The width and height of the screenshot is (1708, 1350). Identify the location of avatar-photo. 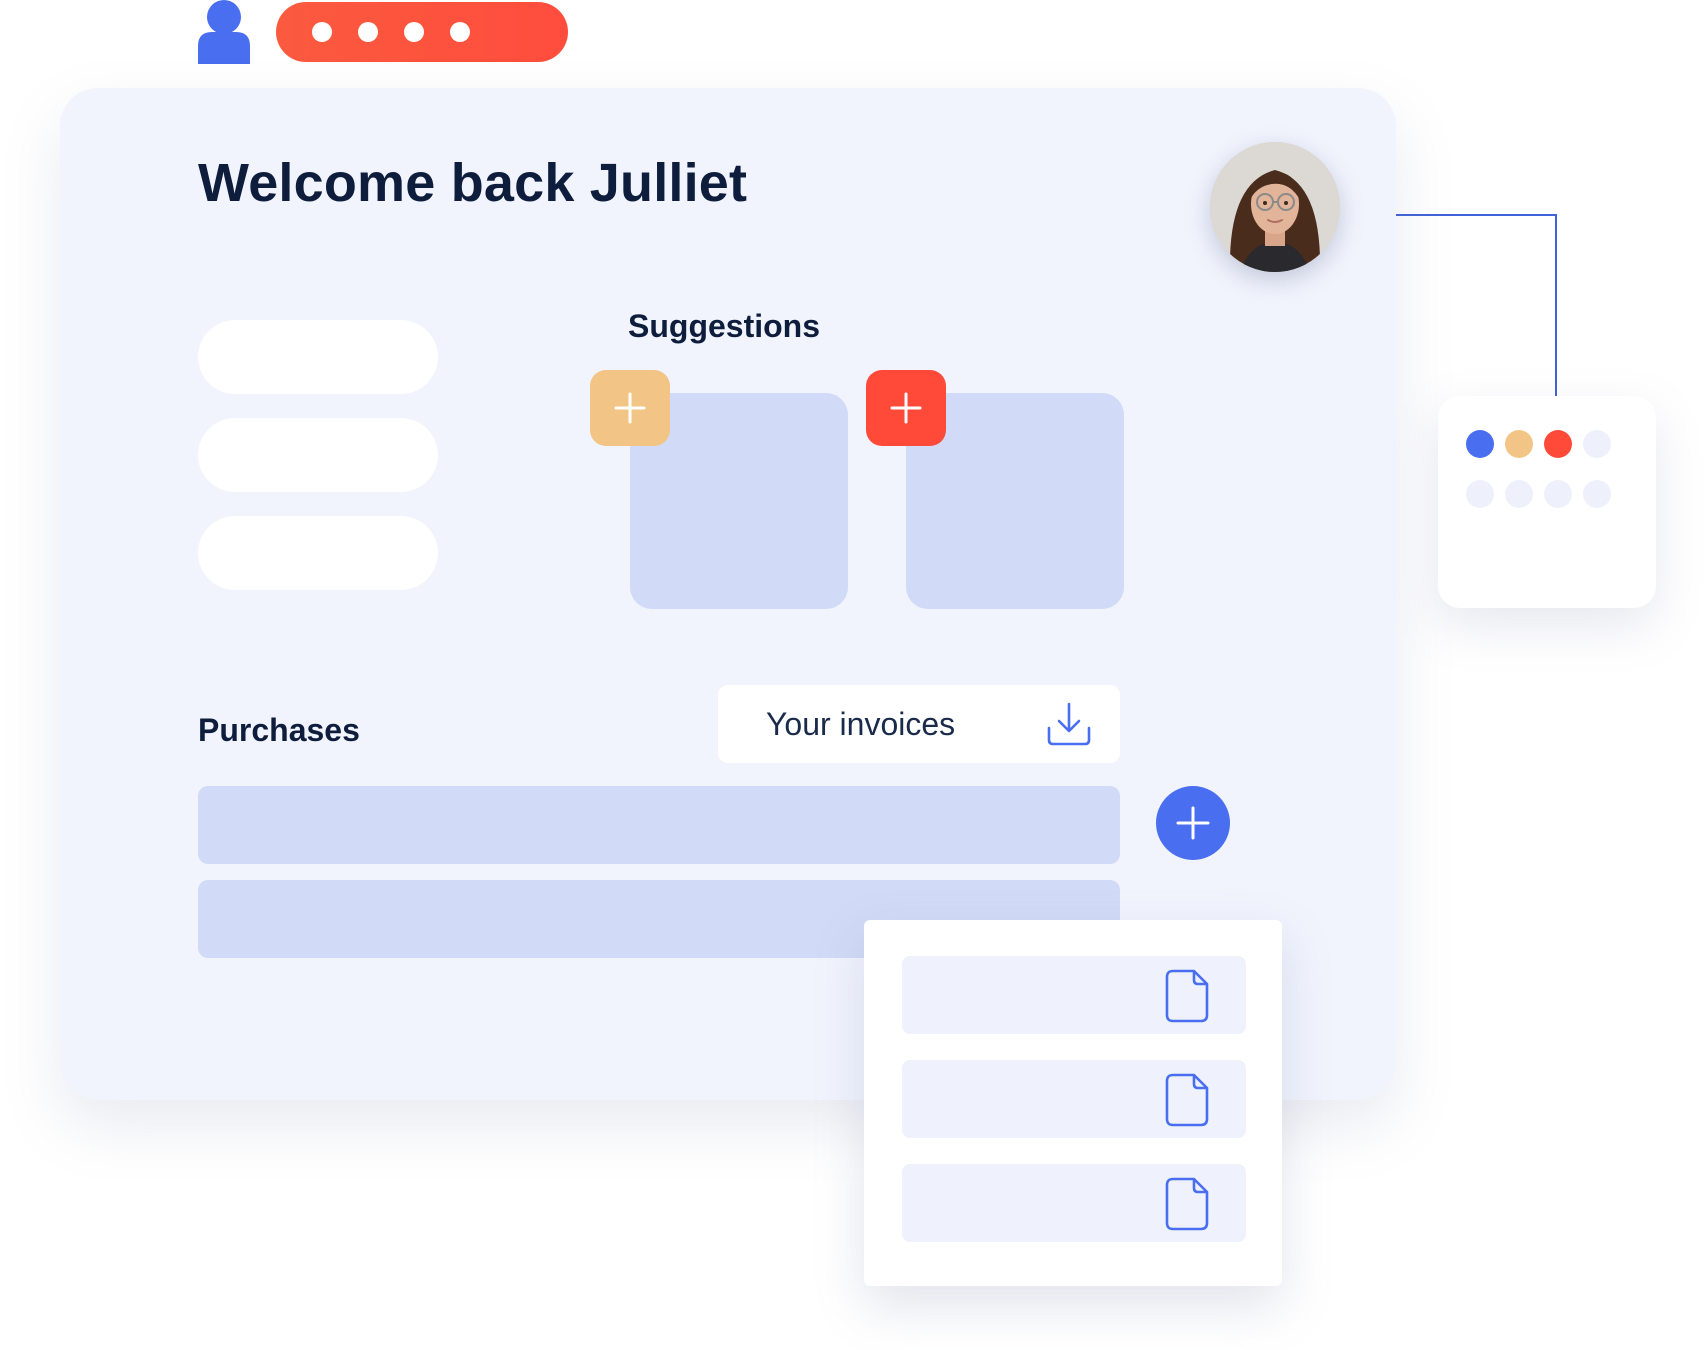
(1275, 207).